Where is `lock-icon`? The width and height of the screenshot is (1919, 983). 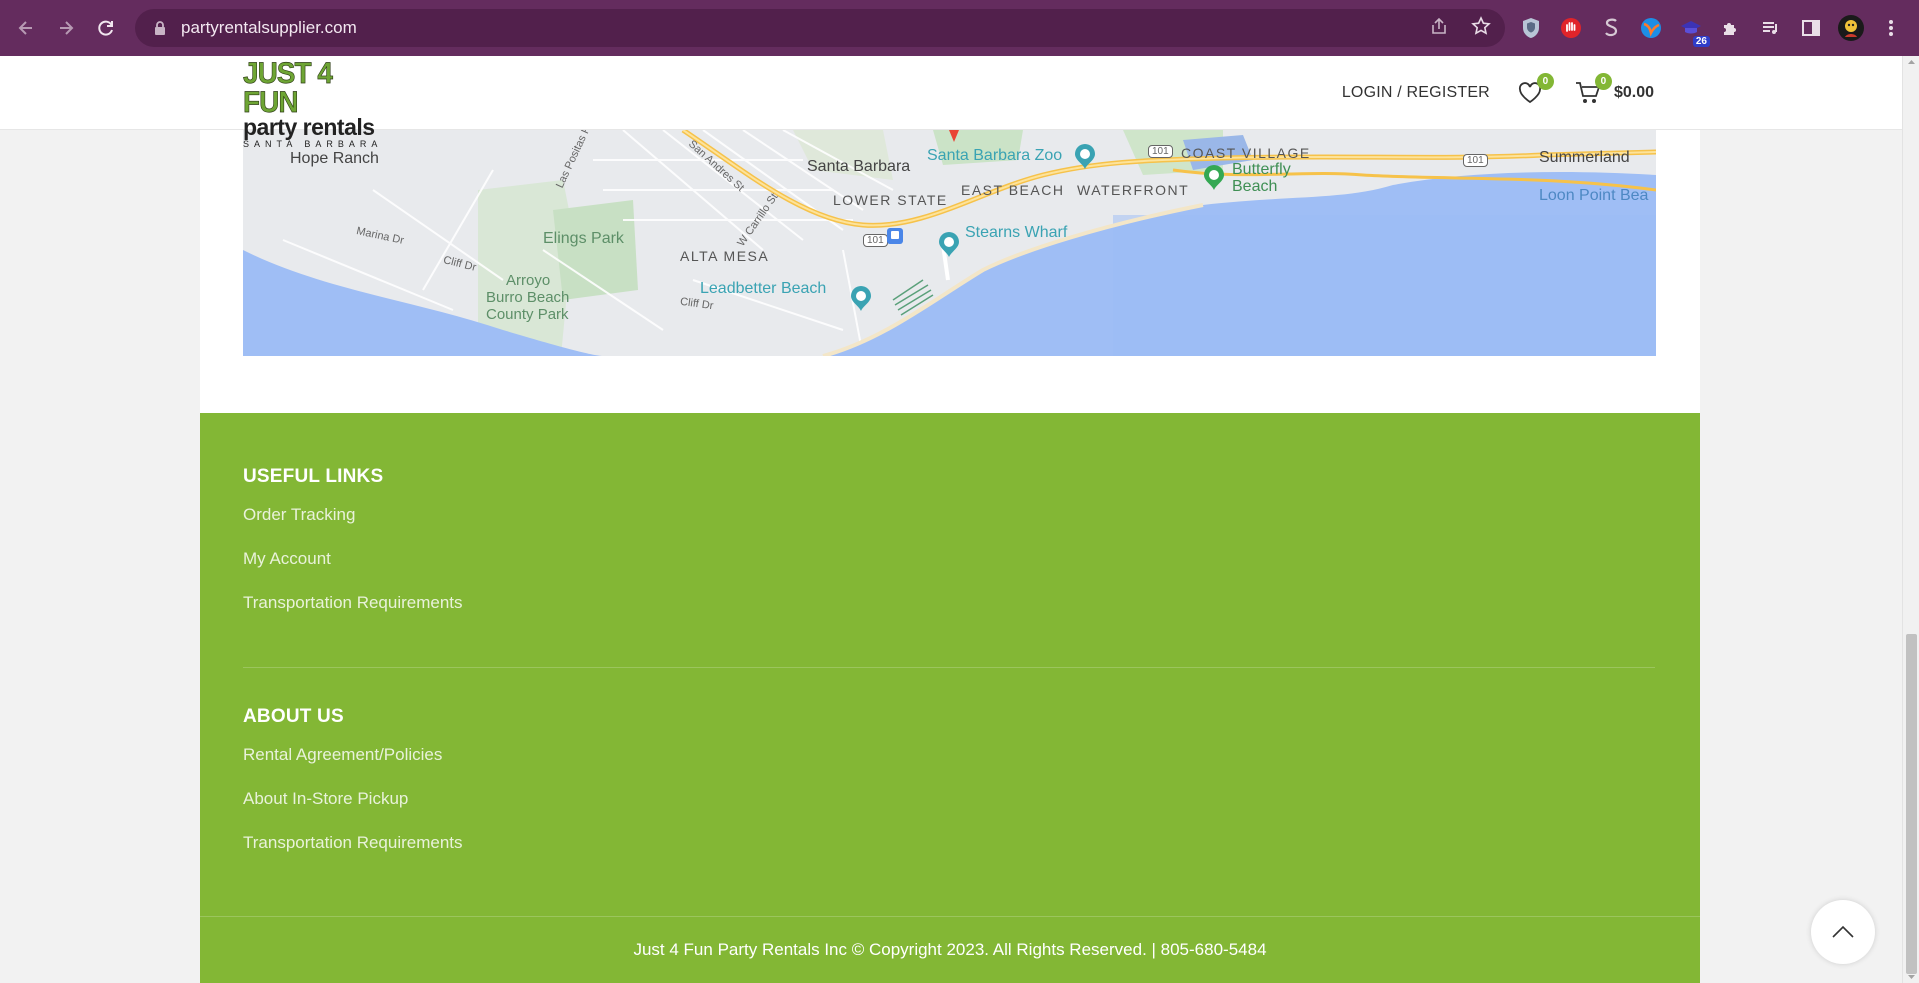 lock-icon is located at coordinates (160, 28).